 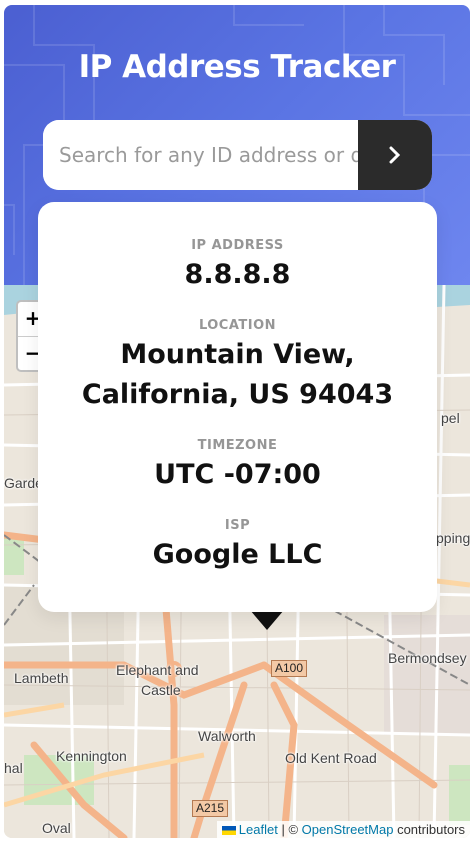 I want to click on map-attribution: Leaflet | © OpenStreetMap contributors, so click(x=343, y=829).